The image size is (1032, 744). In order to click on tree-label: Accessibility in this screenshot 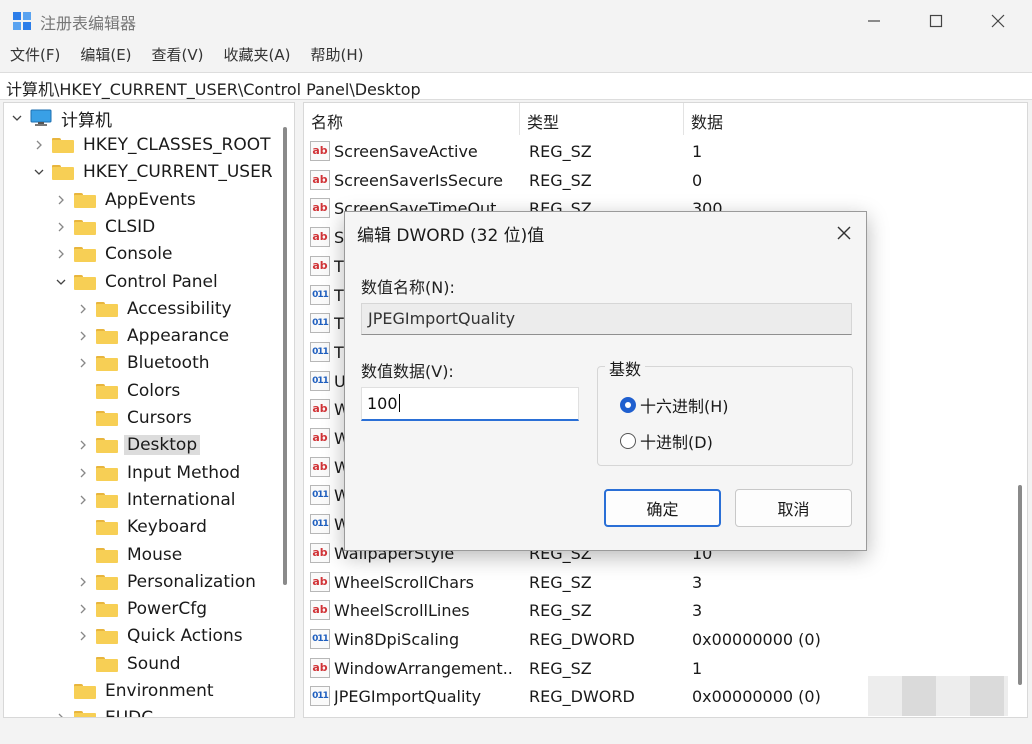, I will do `click(179, 309)`.